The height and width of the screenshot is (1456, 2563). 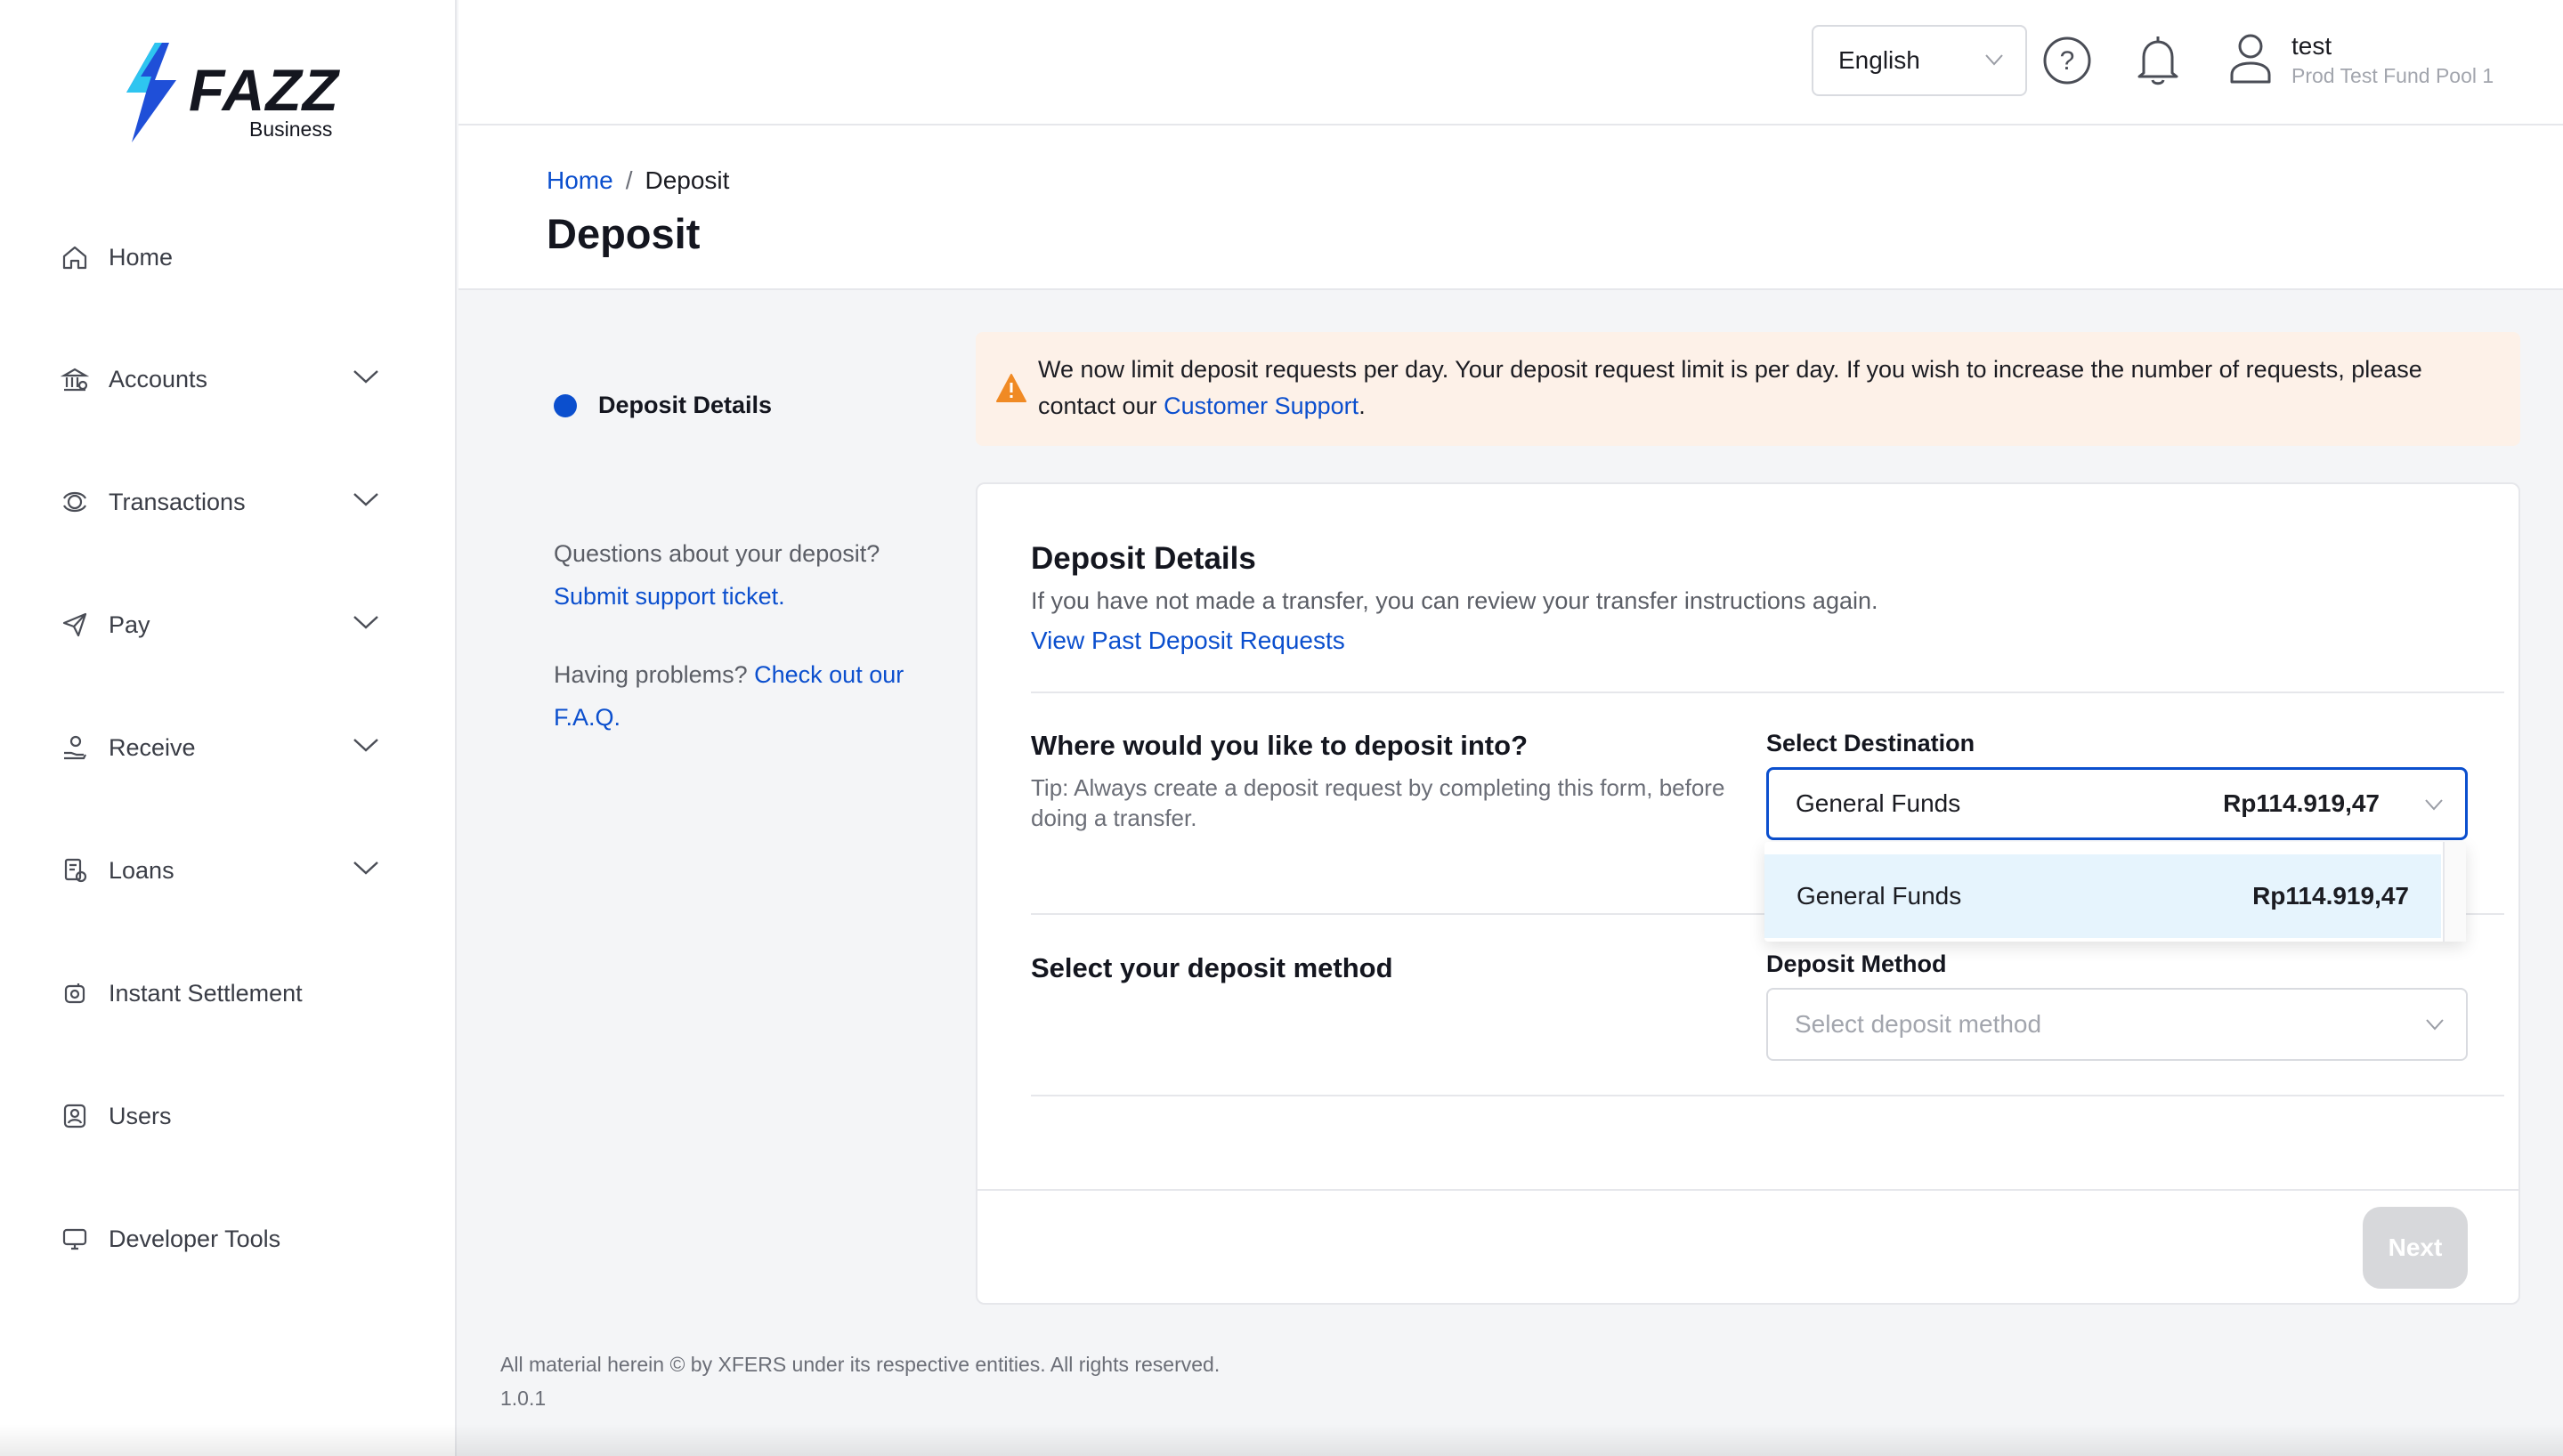 I want to click on help-problems: Having problems?, so click(x=651, y=674).